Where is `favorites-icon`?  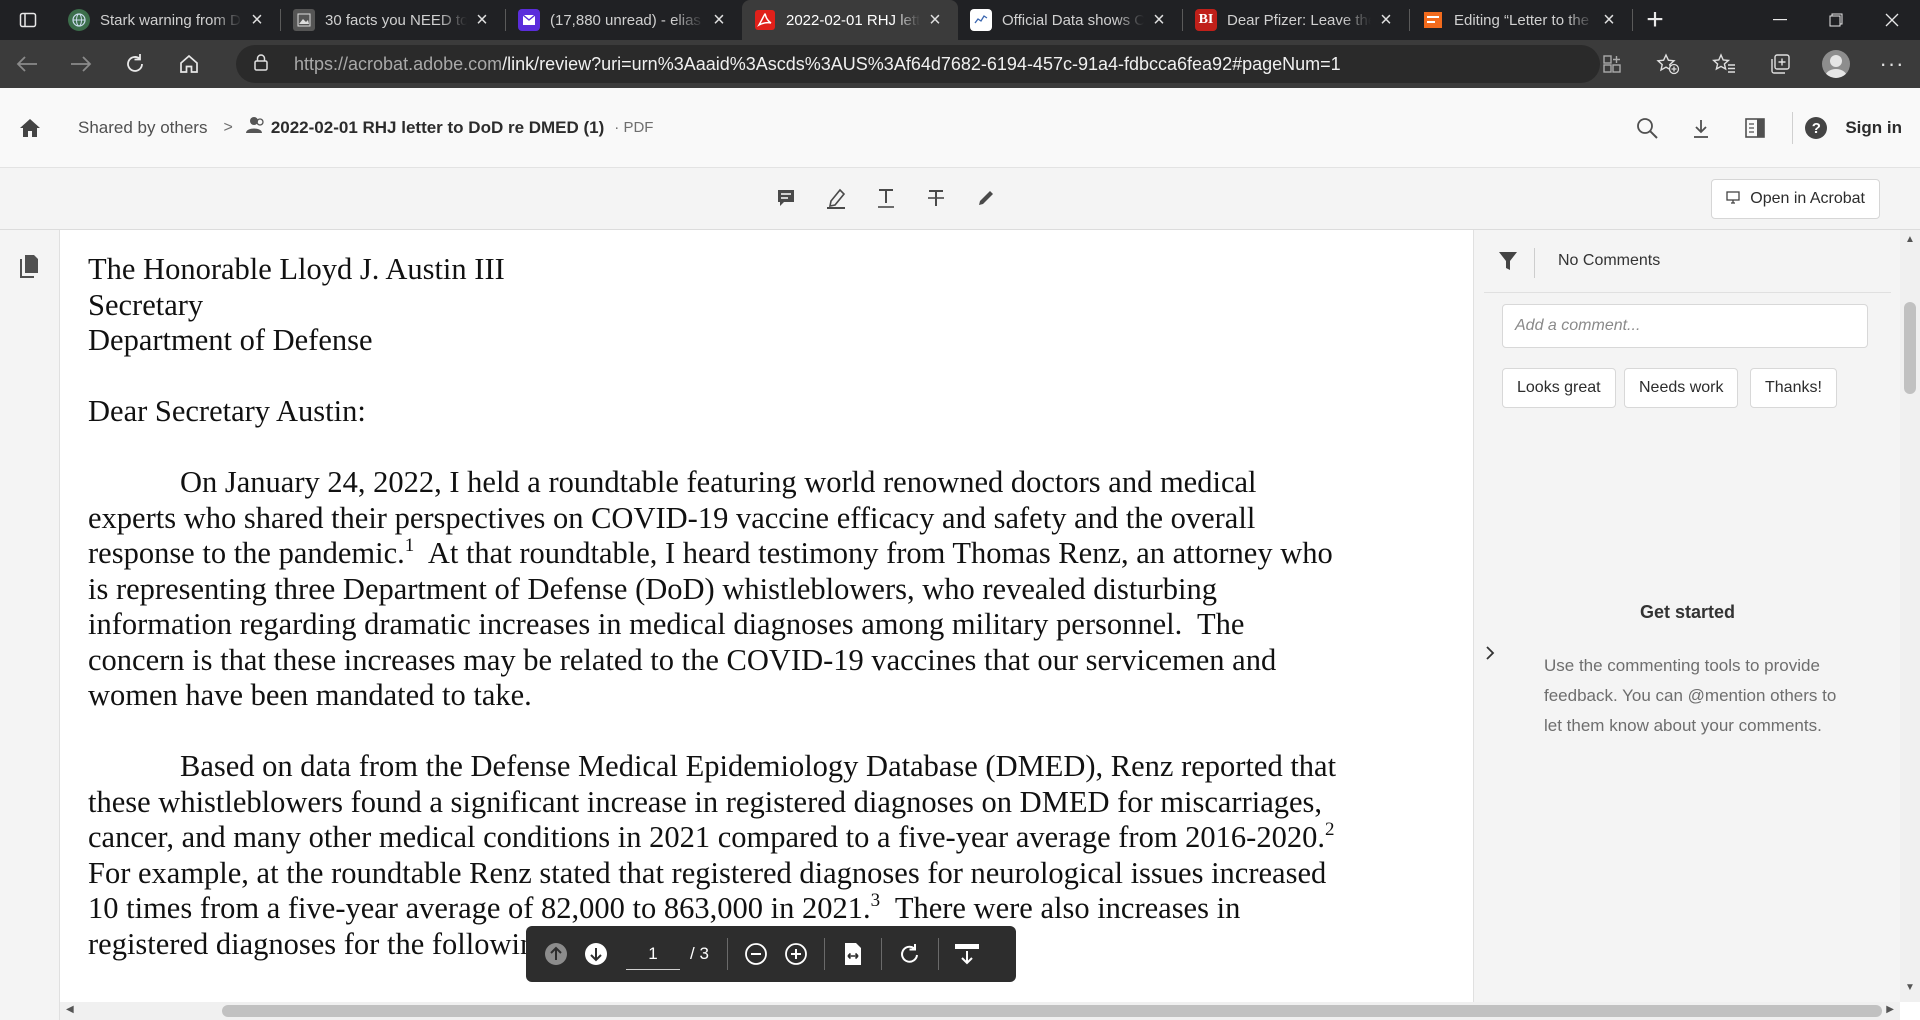 favorites-icon is located at coordinates (1724, 64).